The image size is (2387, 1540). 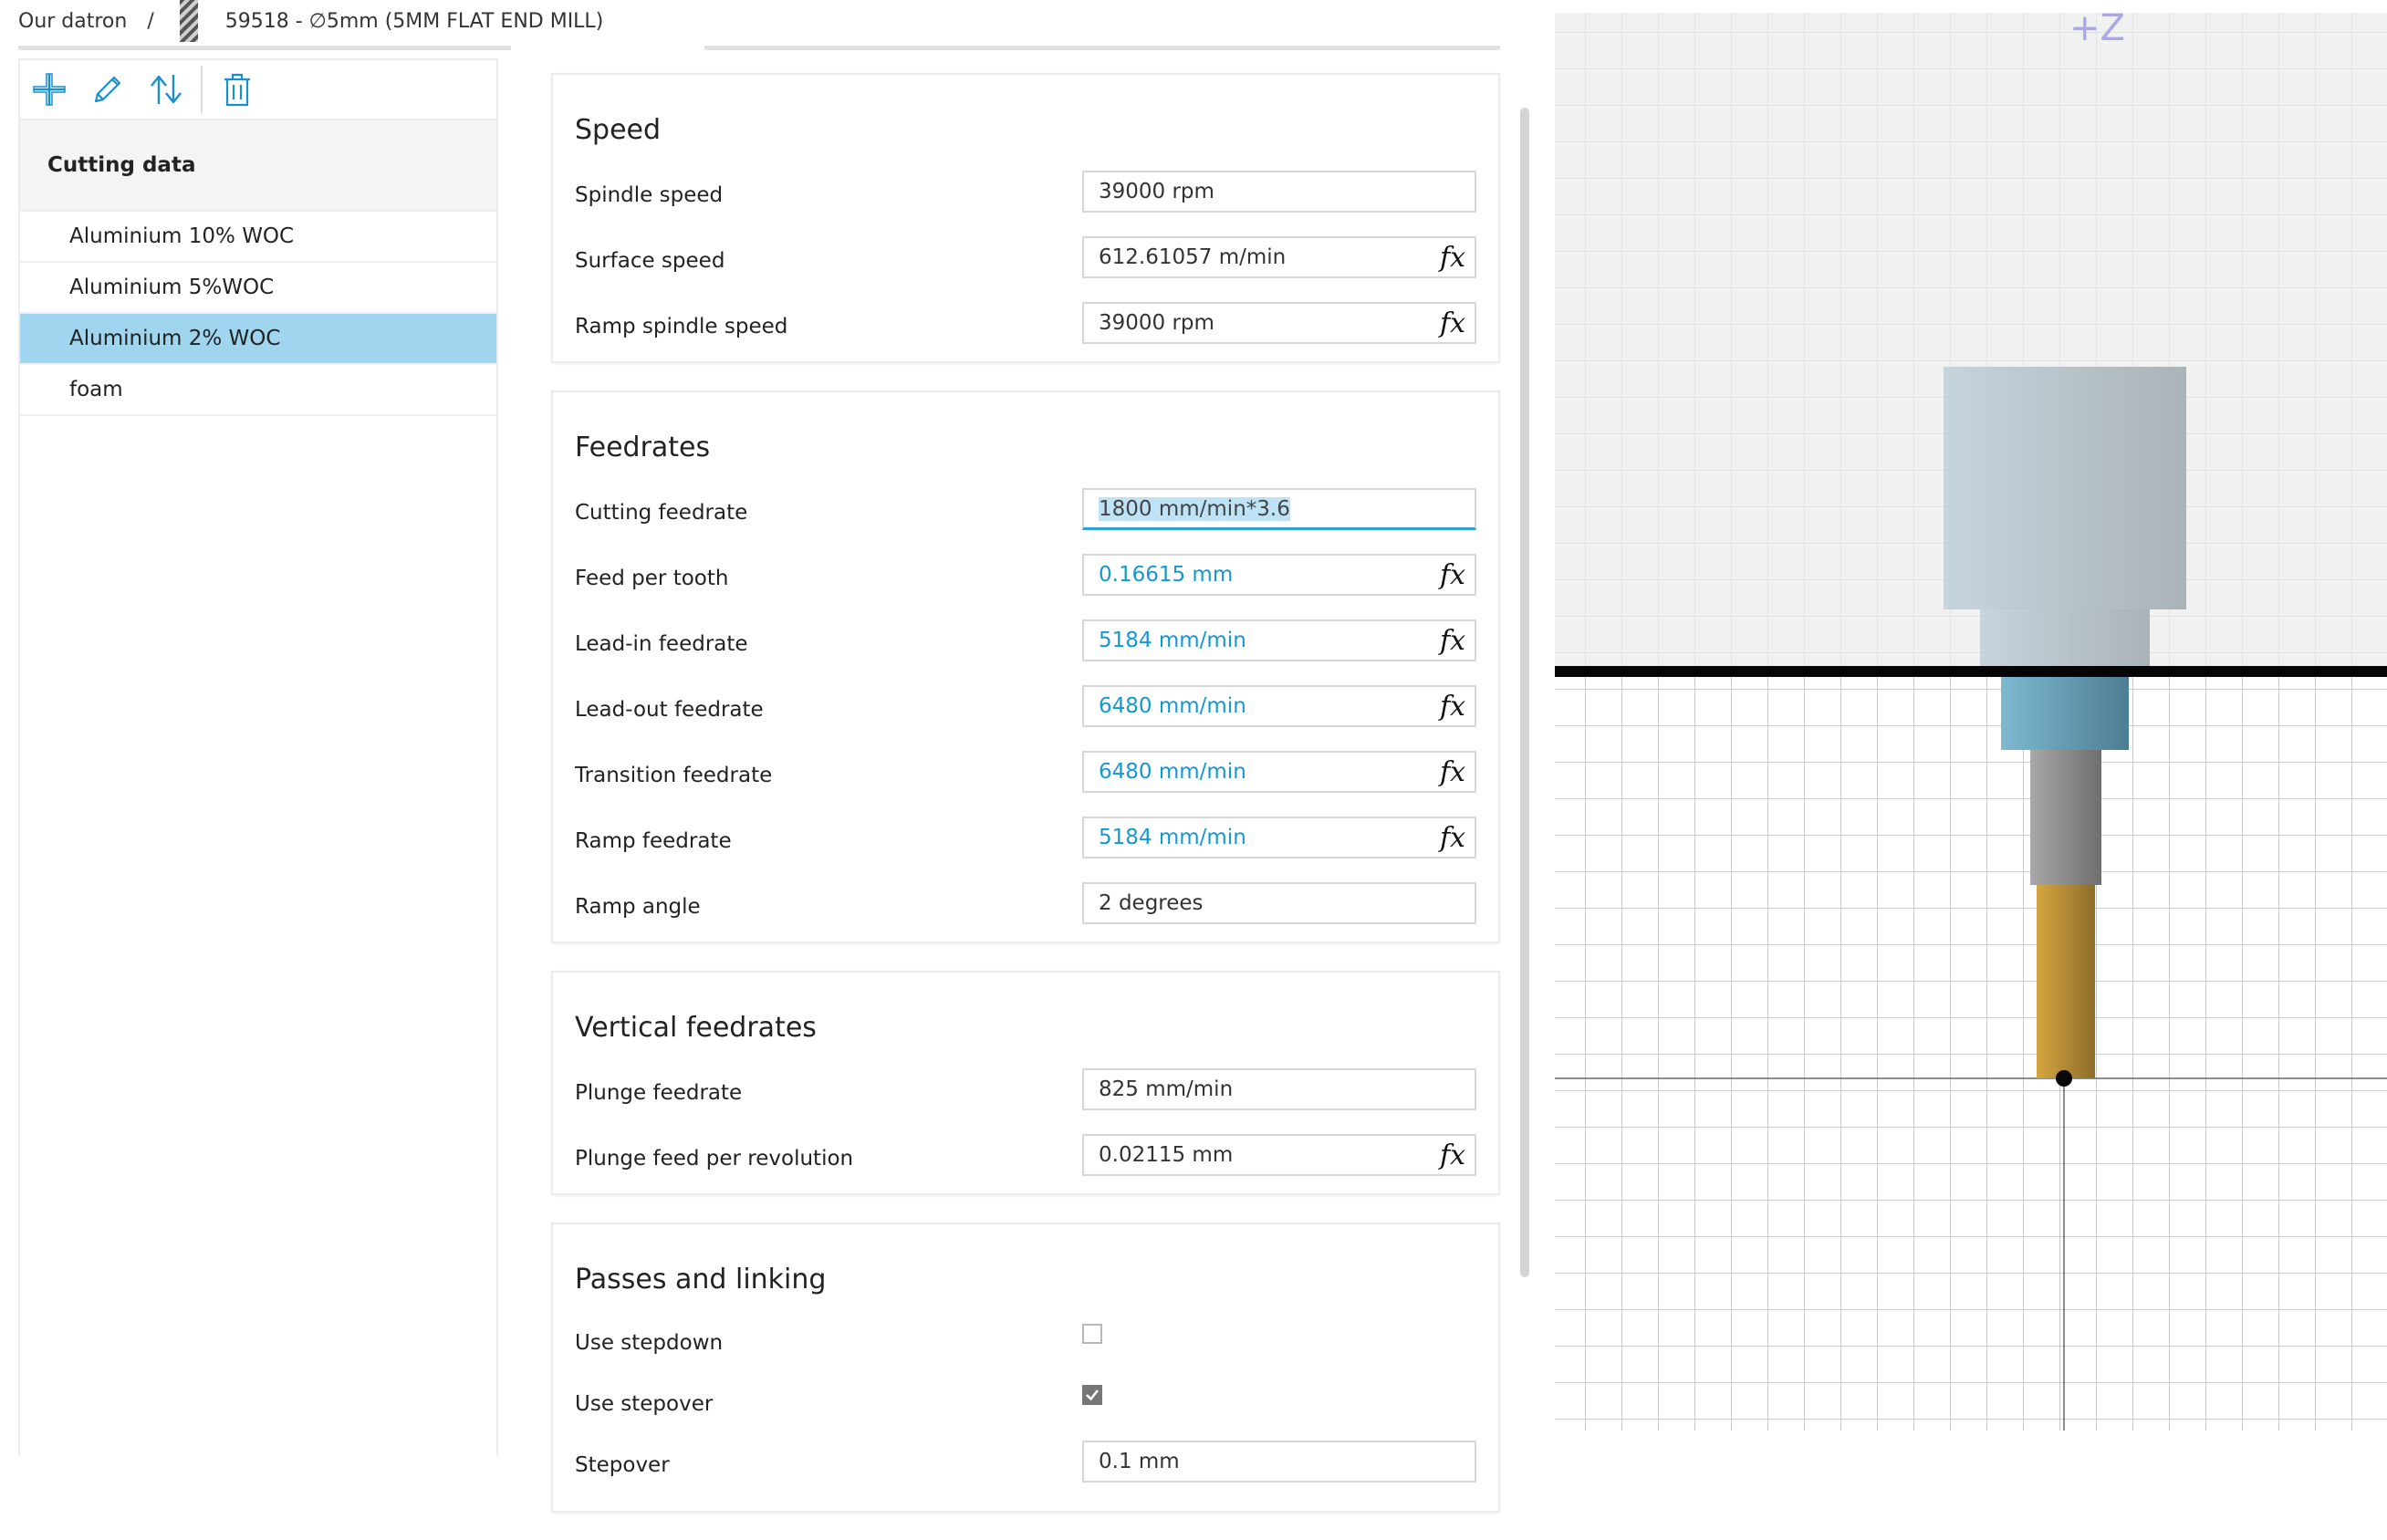 What do you see at coordinates (649, 1343) in the screenshot?
I see `use-stepdown-label: Use stepdown` at bounding box center [649, 1343].